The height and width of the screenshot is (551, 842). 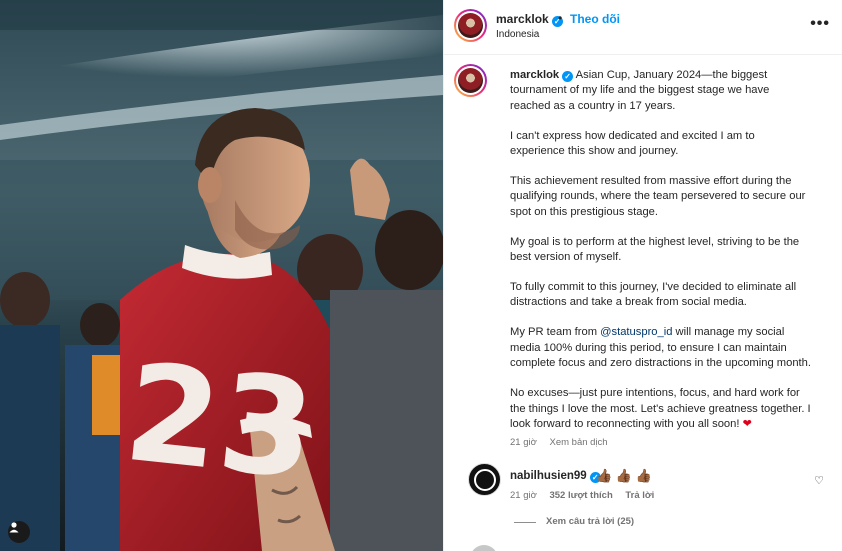 What do you see at coordinates (595, 19) in the screenshot?
I see `follow-button: Theo dõi` at bounding box center [595, 19].